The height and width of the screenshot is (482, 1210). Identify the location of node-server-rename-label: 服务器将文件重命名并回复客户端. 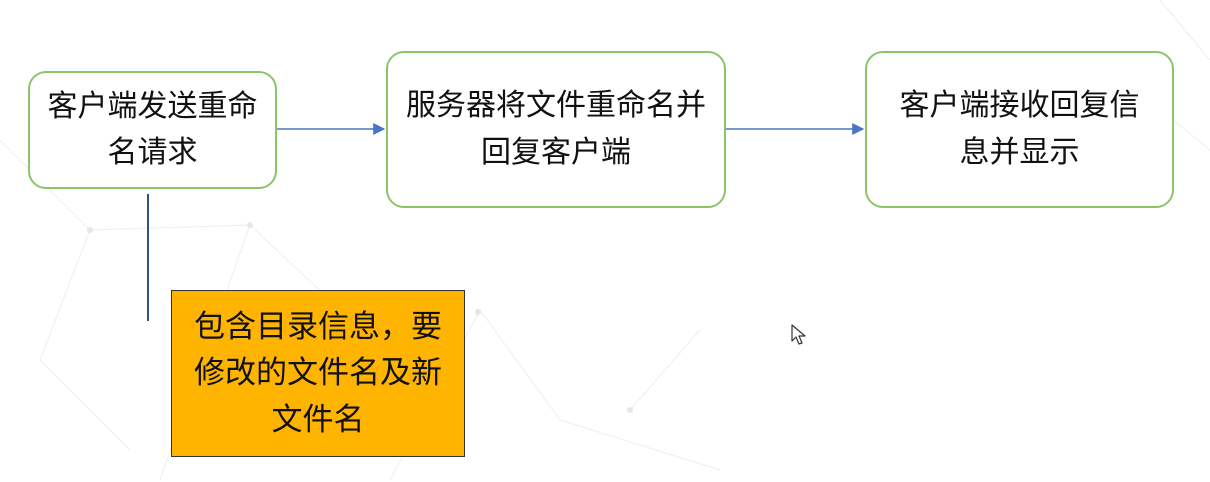
(556, 129).